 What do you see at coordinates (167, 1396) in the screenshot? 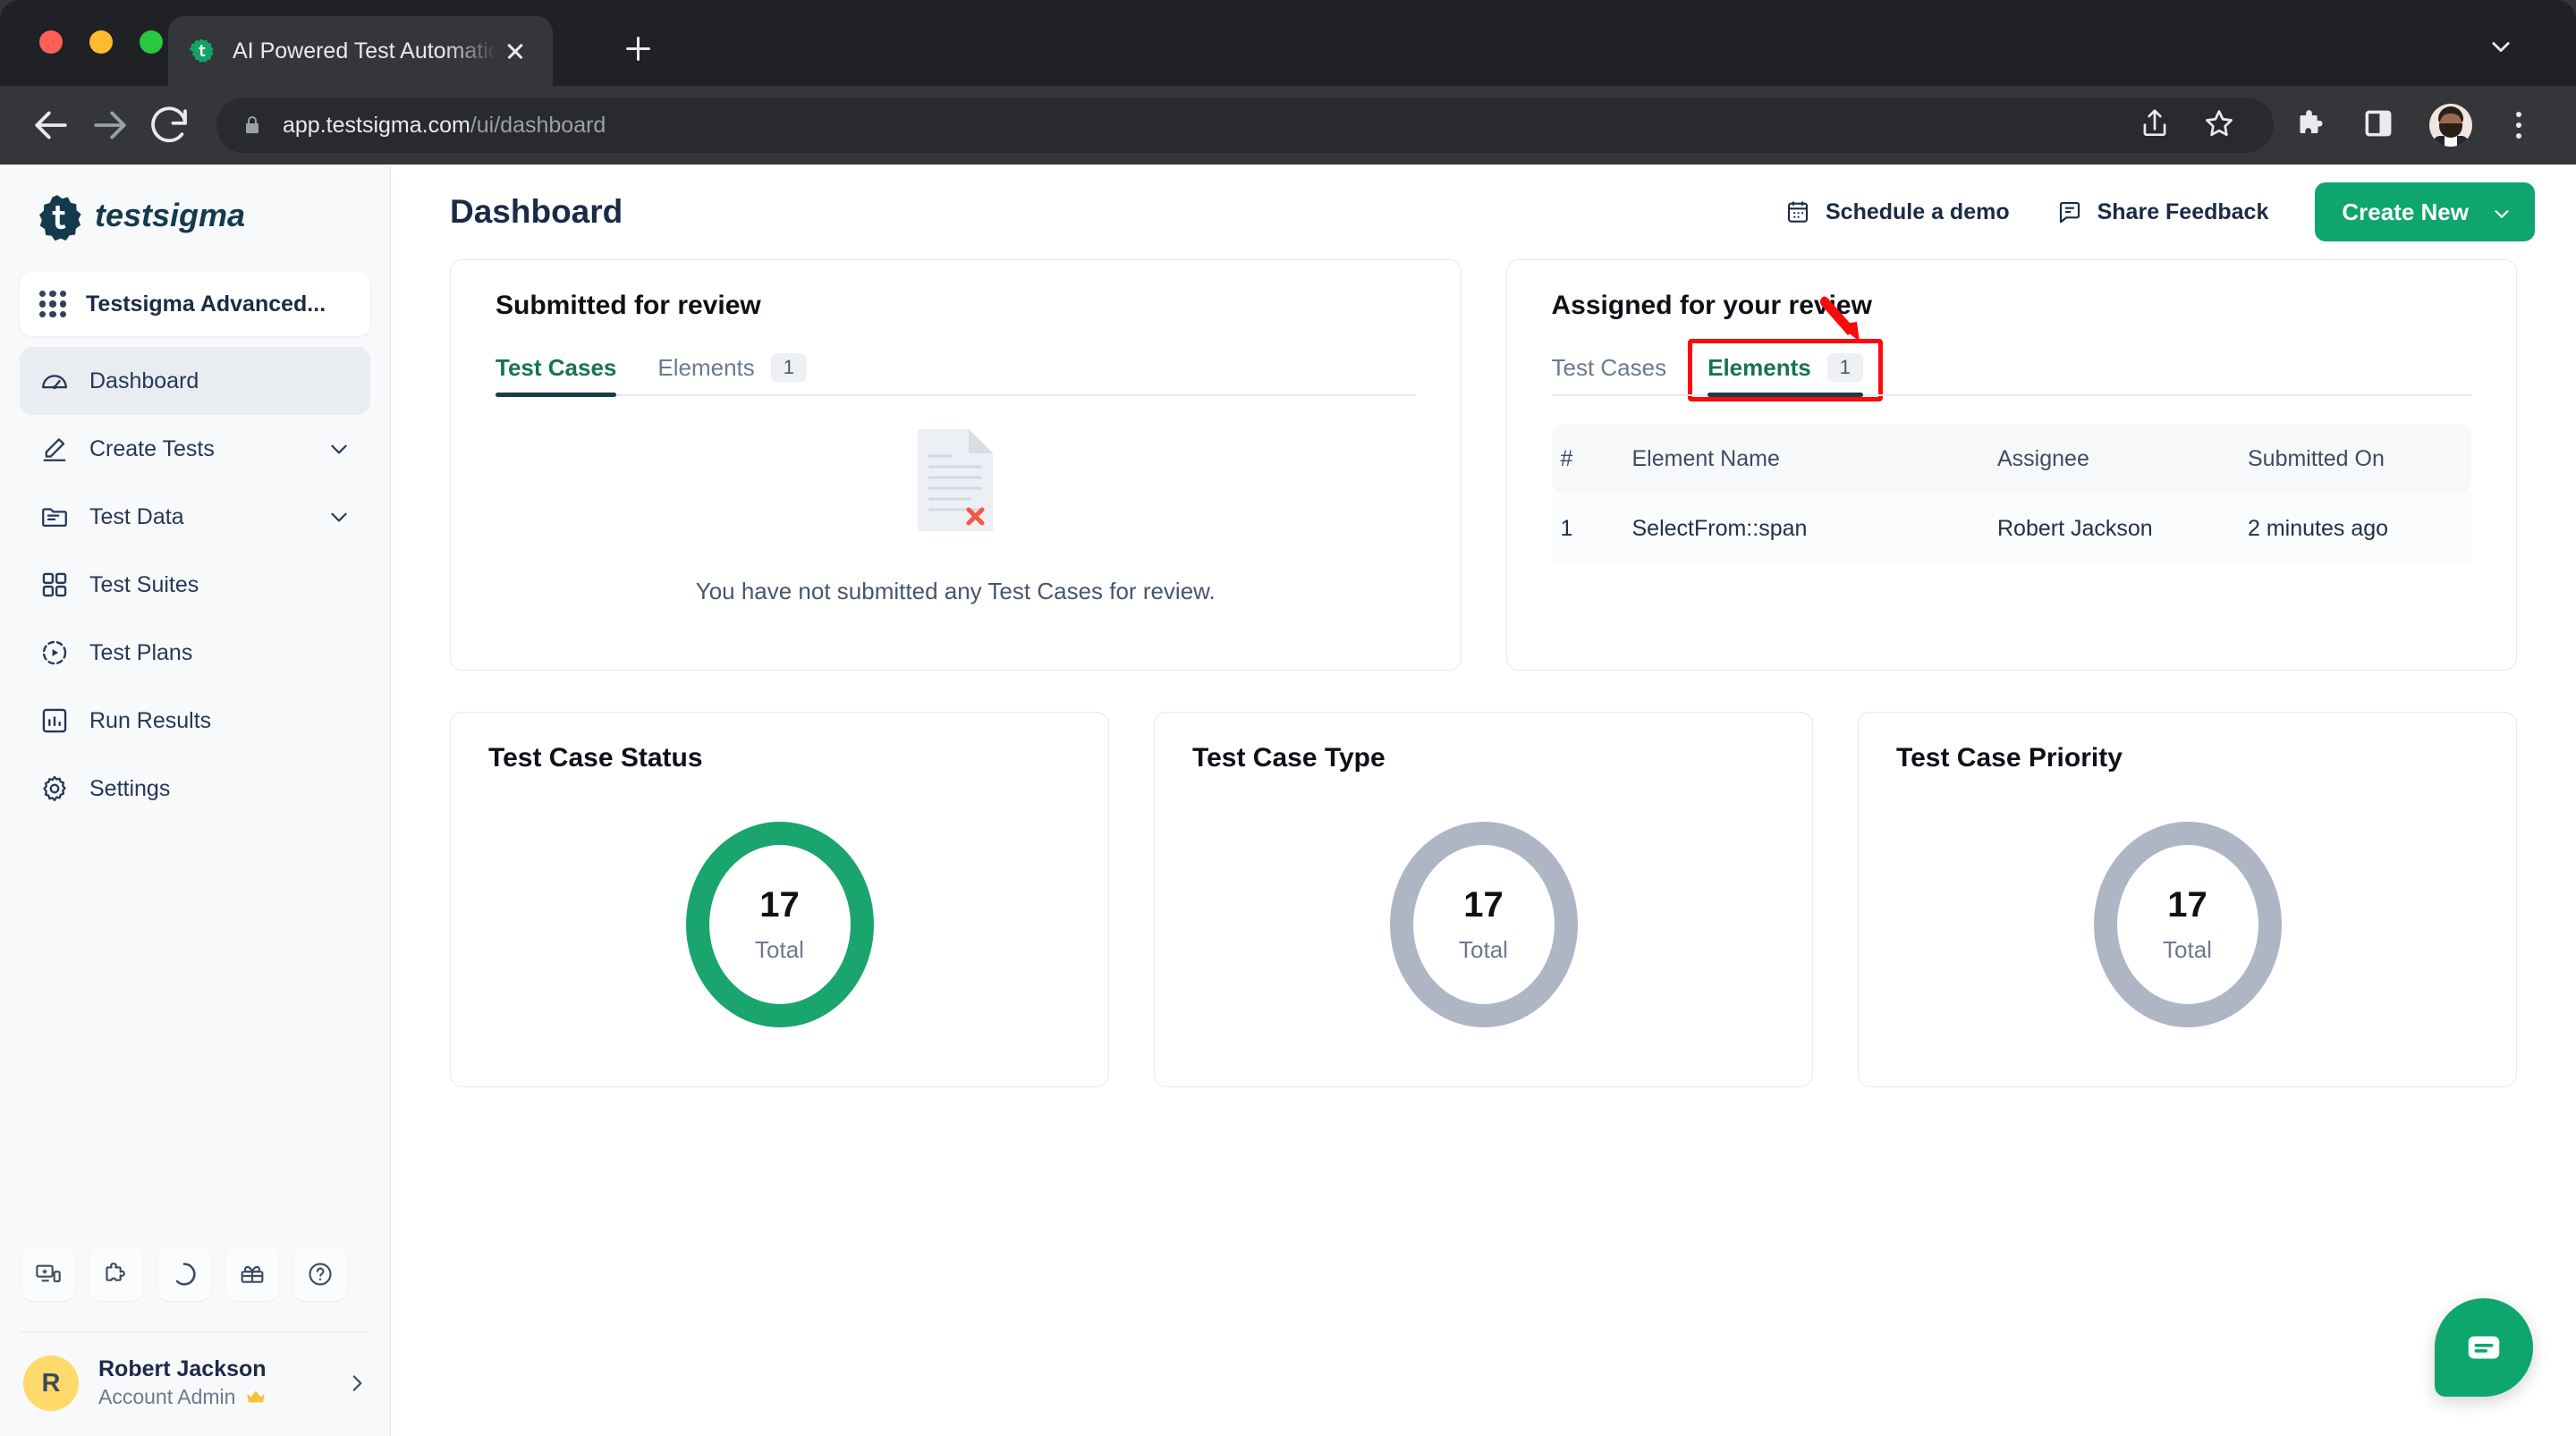
I see `user-role-label: Account Admin` at bounding box center [167, 1396].